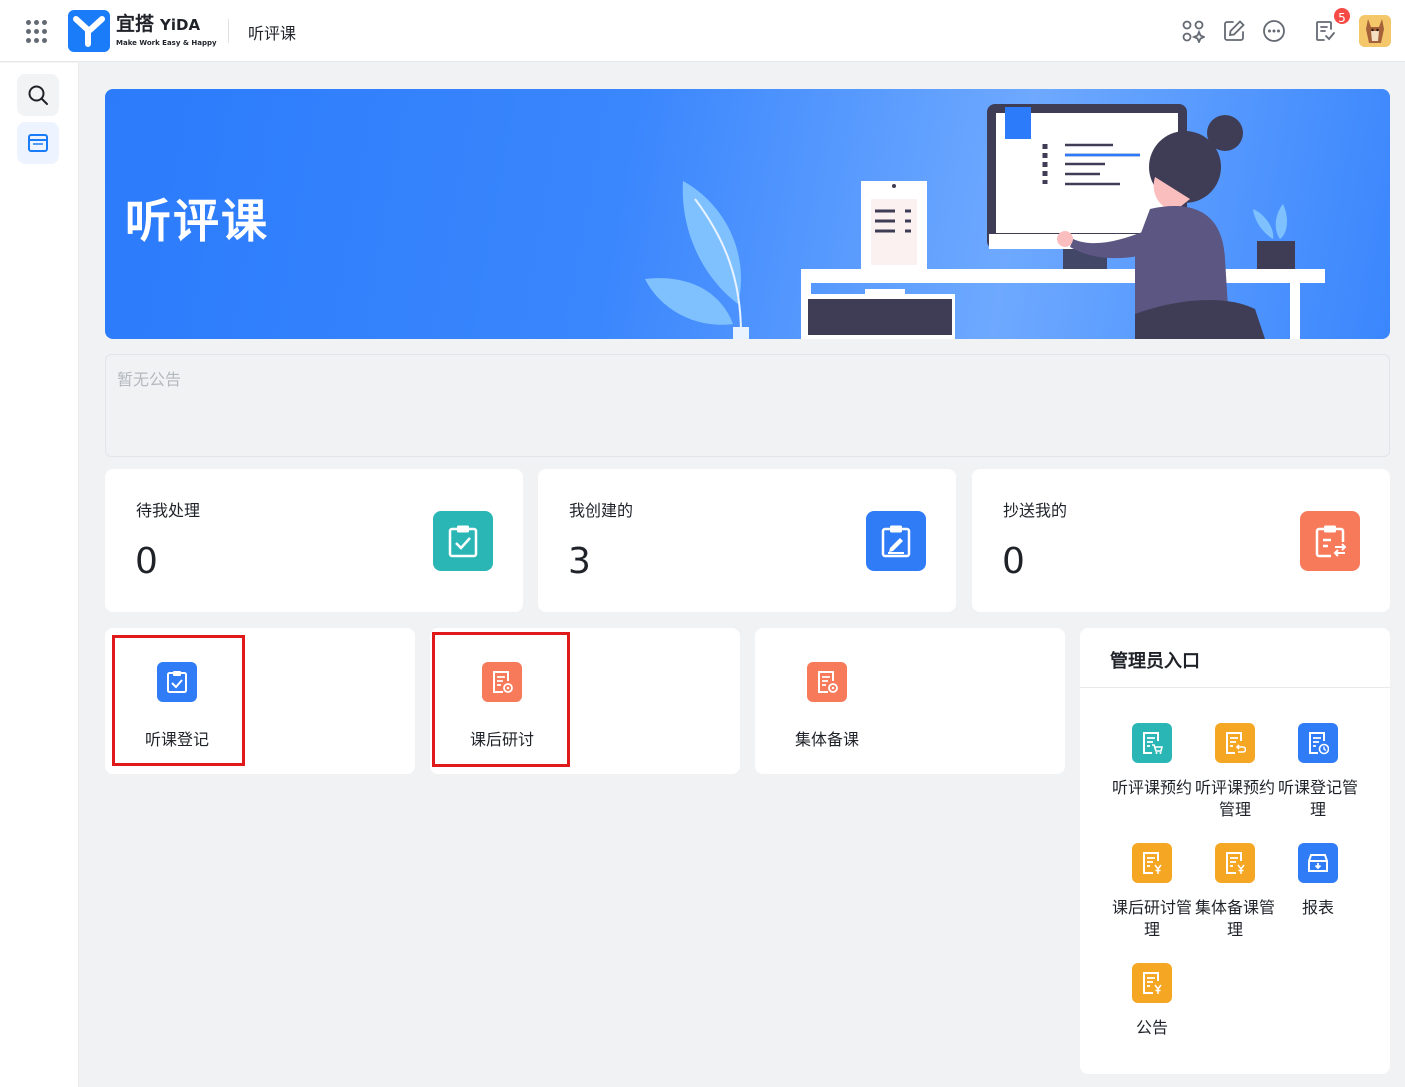 Image resolution: width=1405 pixels, height=1087 pixels. What do you see at coordinates (1152, 787) in the screenshot?
I see `admin-item-label: 听评课预约` at bounding box center [1152, 787].